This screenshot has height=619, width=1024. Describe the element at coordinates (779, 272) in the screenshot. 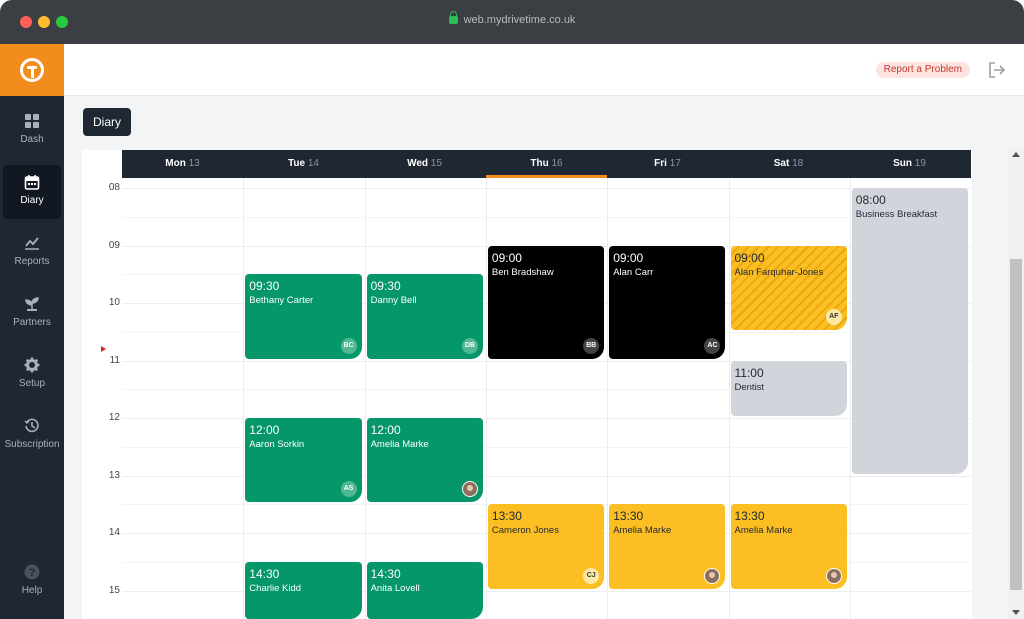

I see `appointment-name: Alan Farquhar-Jones` at that location.